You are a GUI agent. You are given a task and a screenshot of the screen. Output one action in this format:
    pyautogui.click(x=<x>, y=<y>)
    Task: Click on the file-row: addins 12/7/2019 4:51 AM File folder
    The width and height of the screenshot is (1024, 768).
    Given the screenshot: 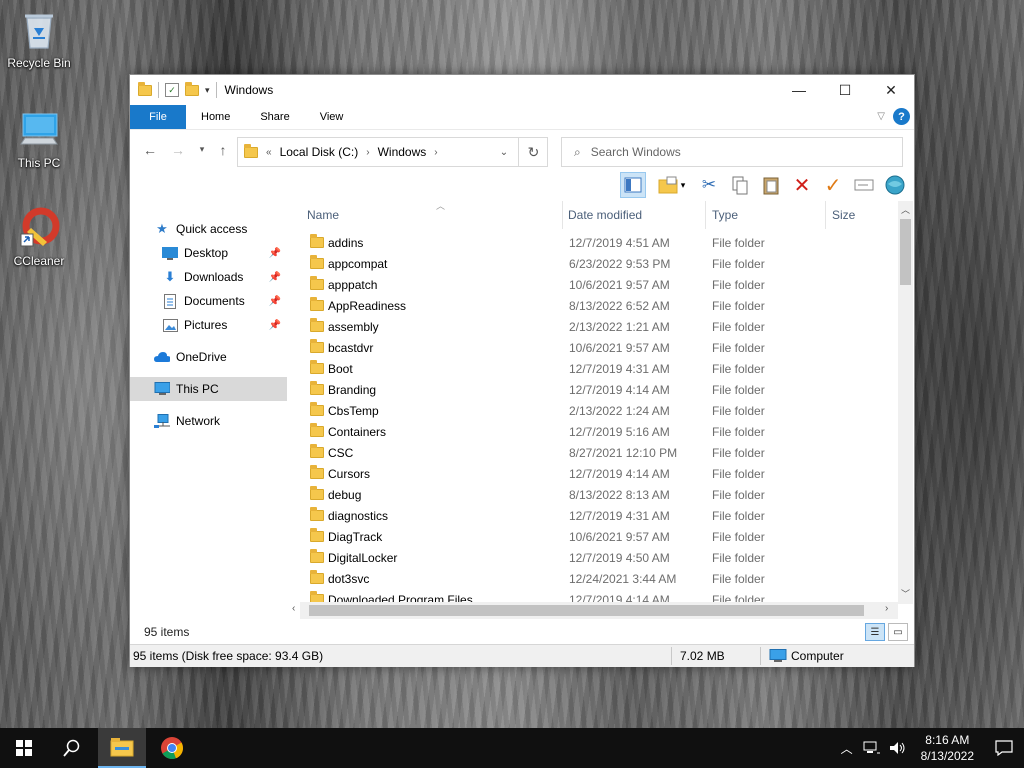 What is the action you would take?
    pyautogui.click(x=595, y=242)
    